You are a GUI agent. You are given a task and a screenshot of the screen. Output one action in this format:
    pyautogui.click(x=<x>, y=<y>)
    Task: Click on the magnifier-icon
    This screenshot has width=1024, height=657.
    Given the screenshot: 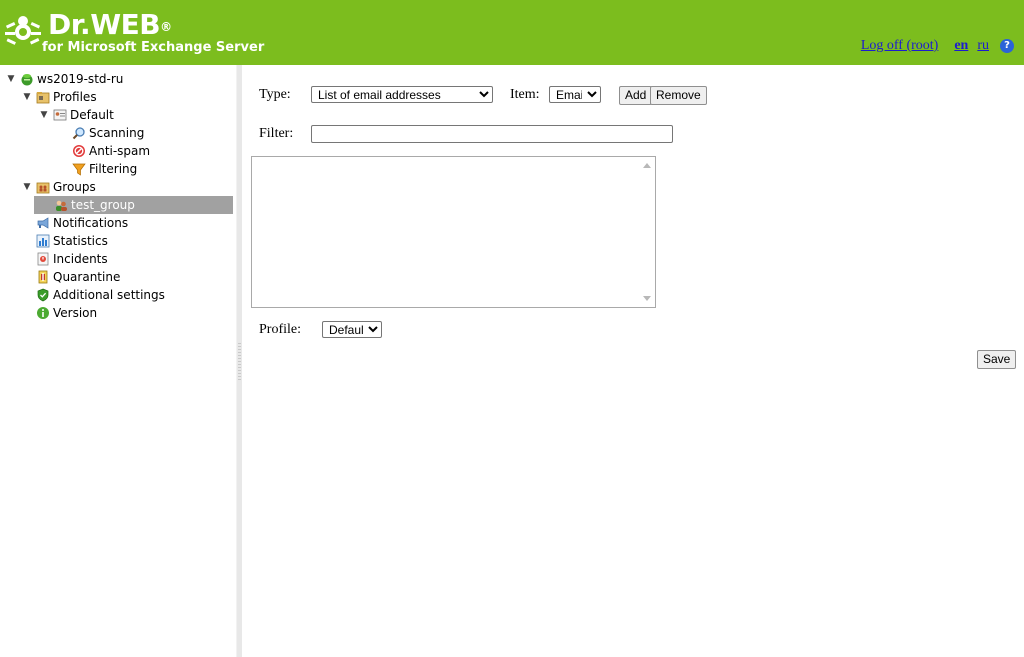 What is the action you would take?
    pyautogui.click(x=79, y=133)
    